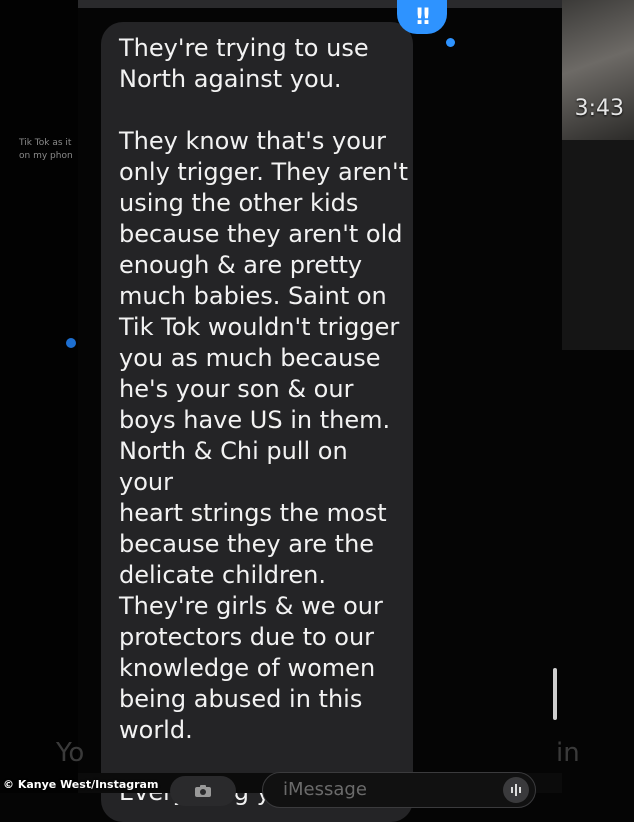 This screenshot has height=822, width=634. Describe the element at coordinates (422, 17) in the screenshot. I see `exclamation-tapback-icon: ‼` at that location.